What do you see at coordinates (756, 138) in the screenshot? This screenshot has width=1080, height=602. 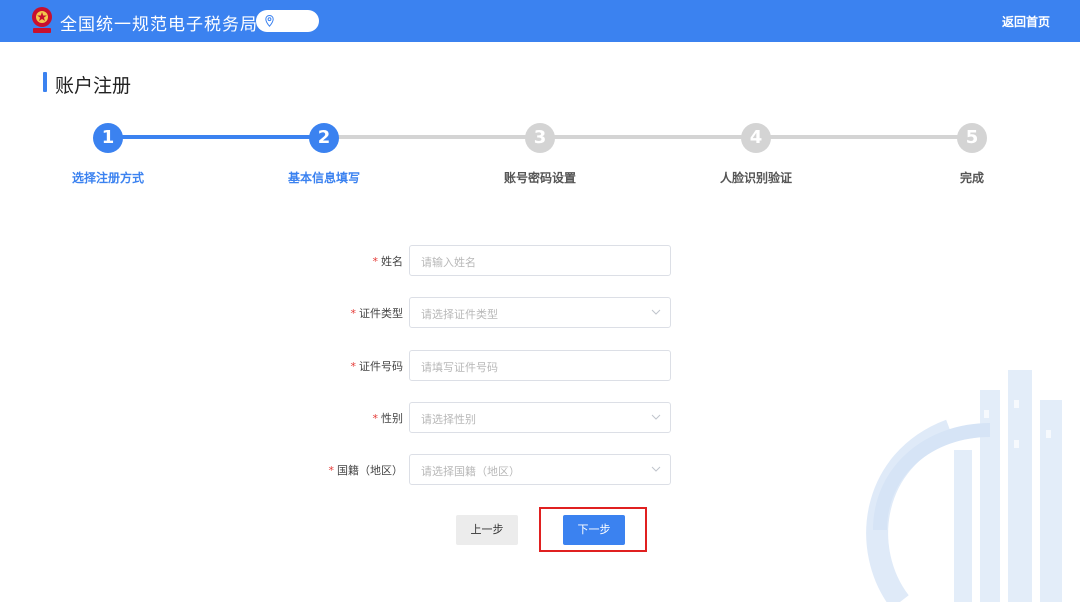 I see `step-circle-4: 4` at bounding box center [756, 138].